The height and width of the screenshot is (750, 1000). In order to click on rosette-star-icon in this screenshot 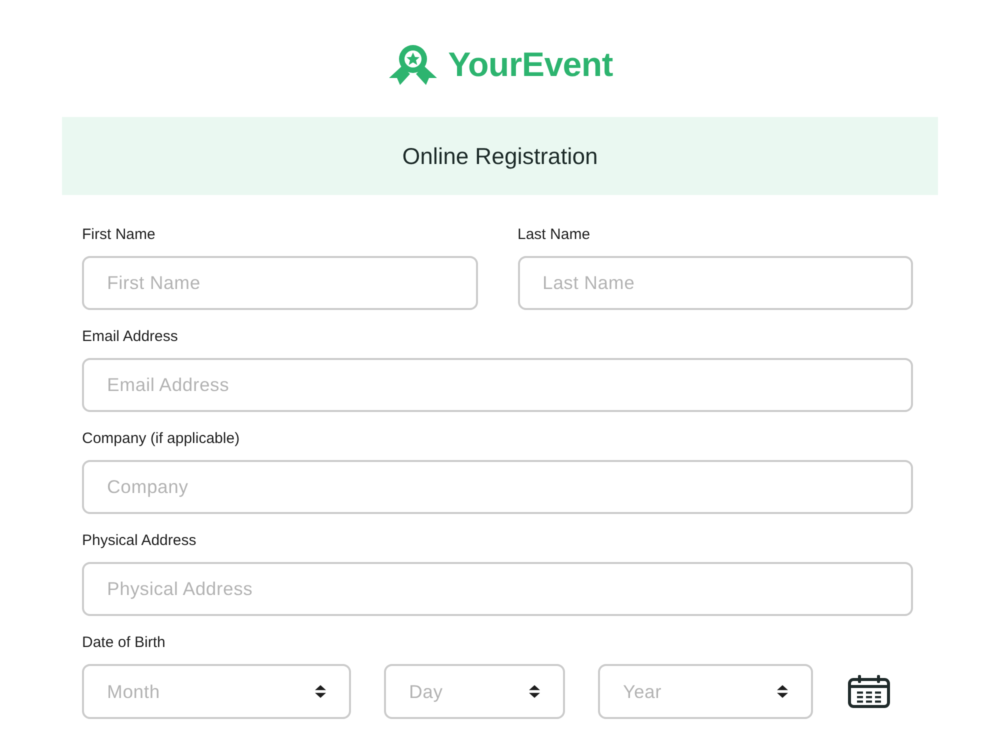, I will do `click(413, 65)`.